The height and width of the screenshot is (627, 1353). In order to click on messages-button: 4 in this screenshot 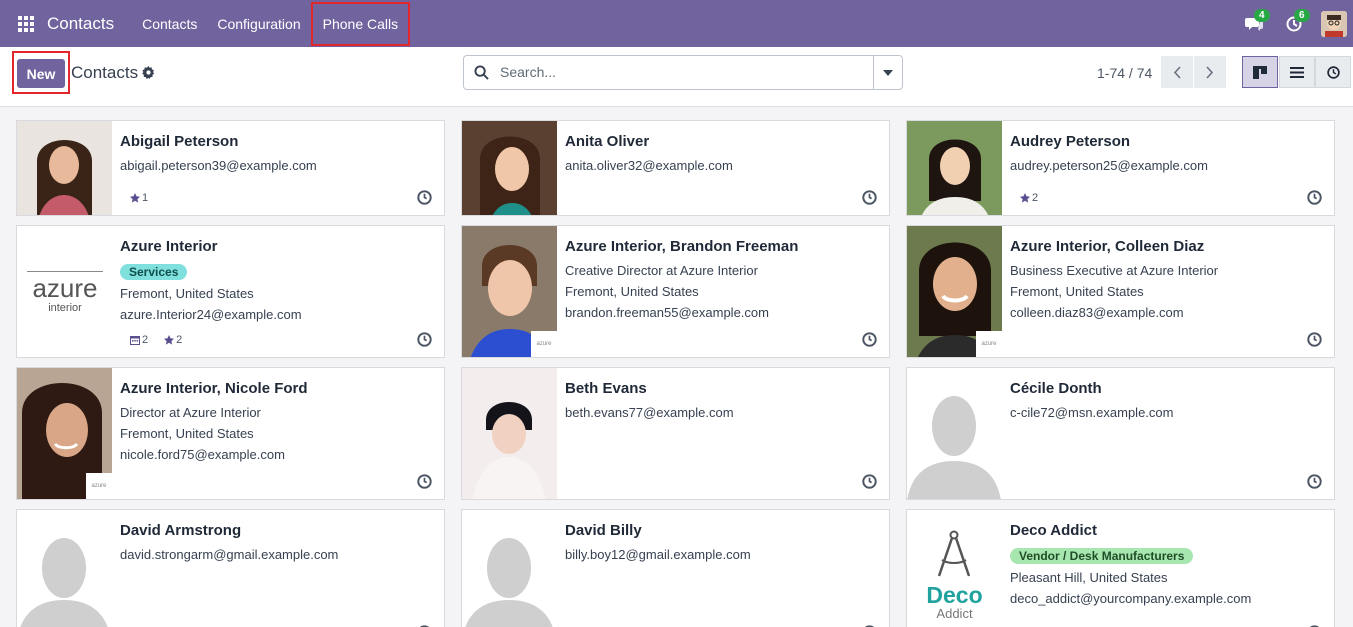, I will do `click(1255, 22)`.